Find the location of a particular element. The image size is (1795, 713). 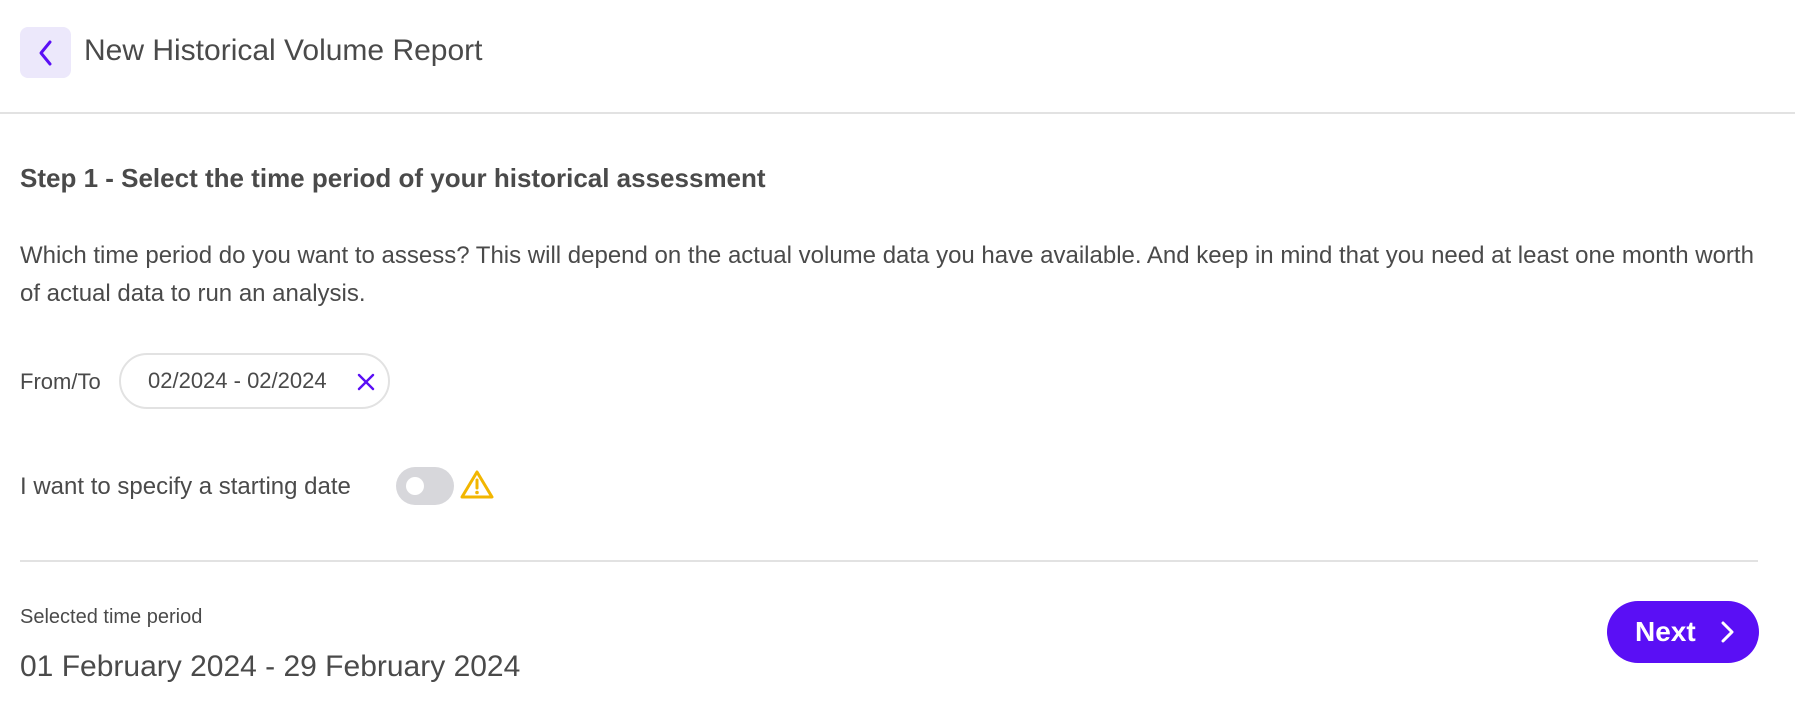

selected-period-label: Selected time period is located at coordinates (111, 617).